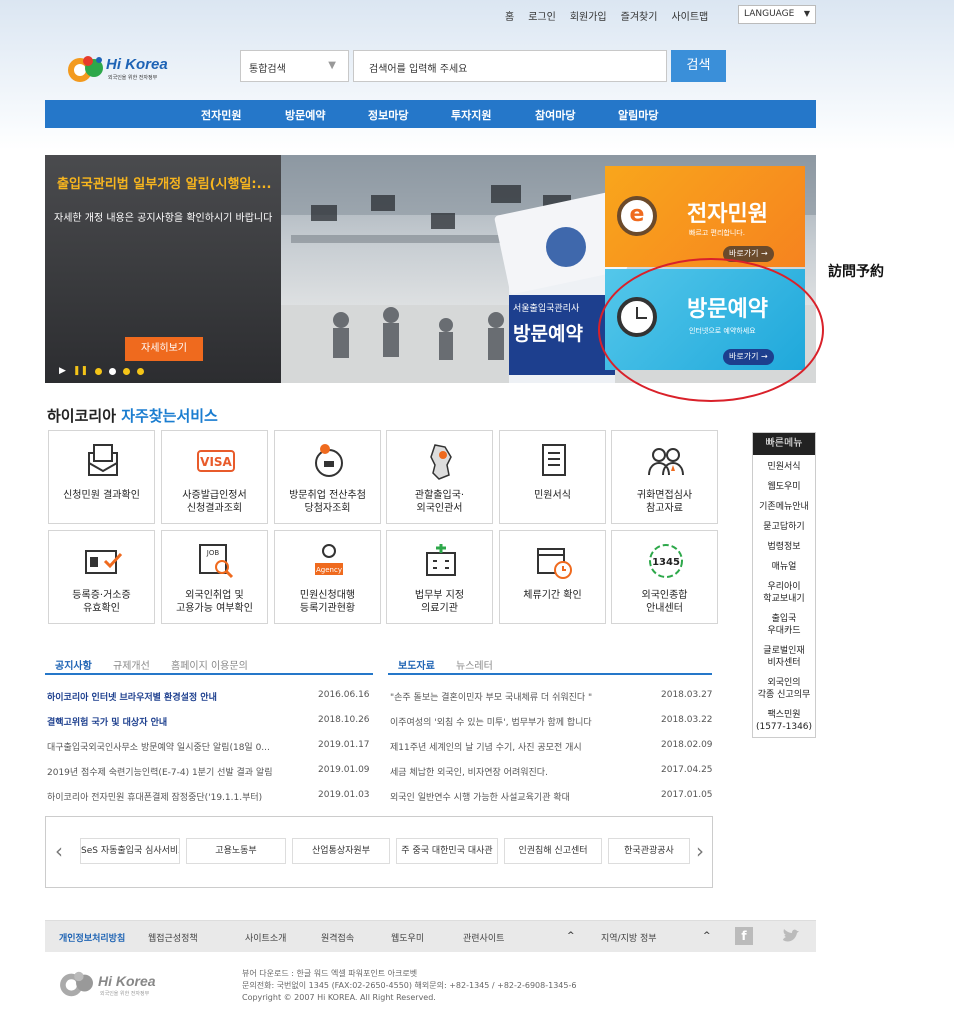 The image size is (954, 1024). I want to click on tab-site-inquiry: 홈페이지 이용문의, so click(209, 664).